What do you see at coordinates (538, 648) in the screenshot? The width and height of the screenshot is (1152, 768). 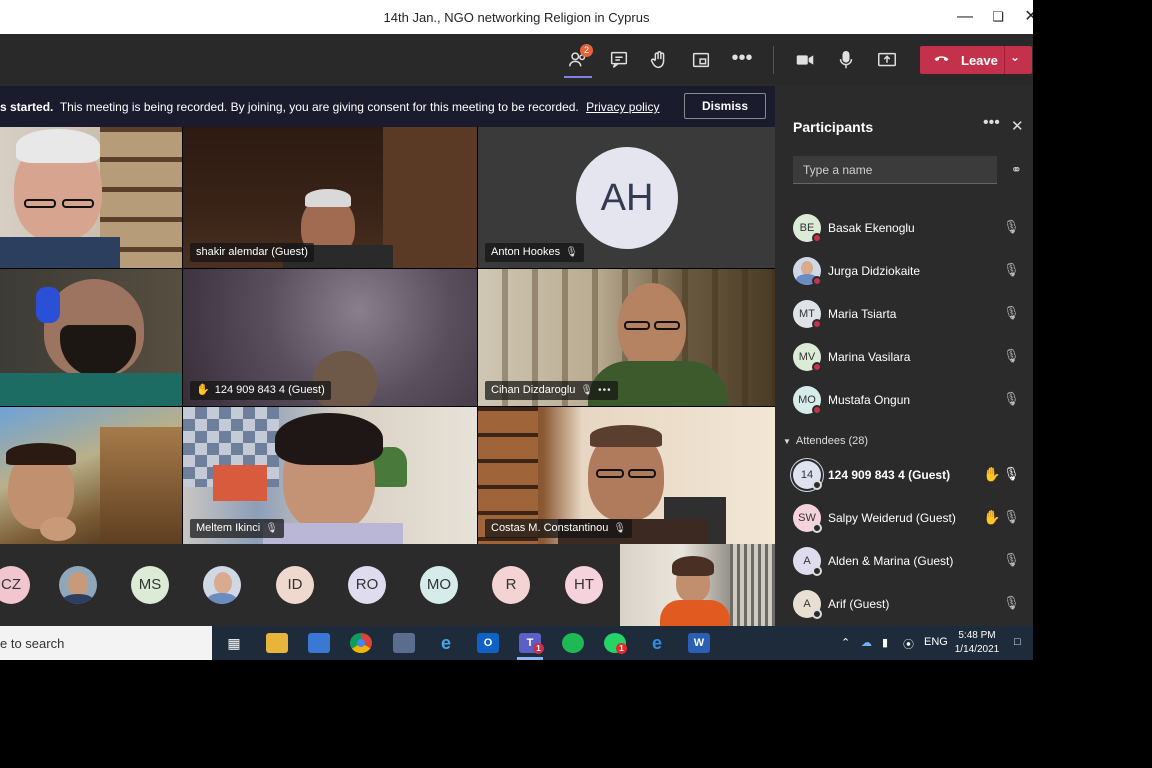 I see `teams-badge: 1` at bounding box center [538, 648].